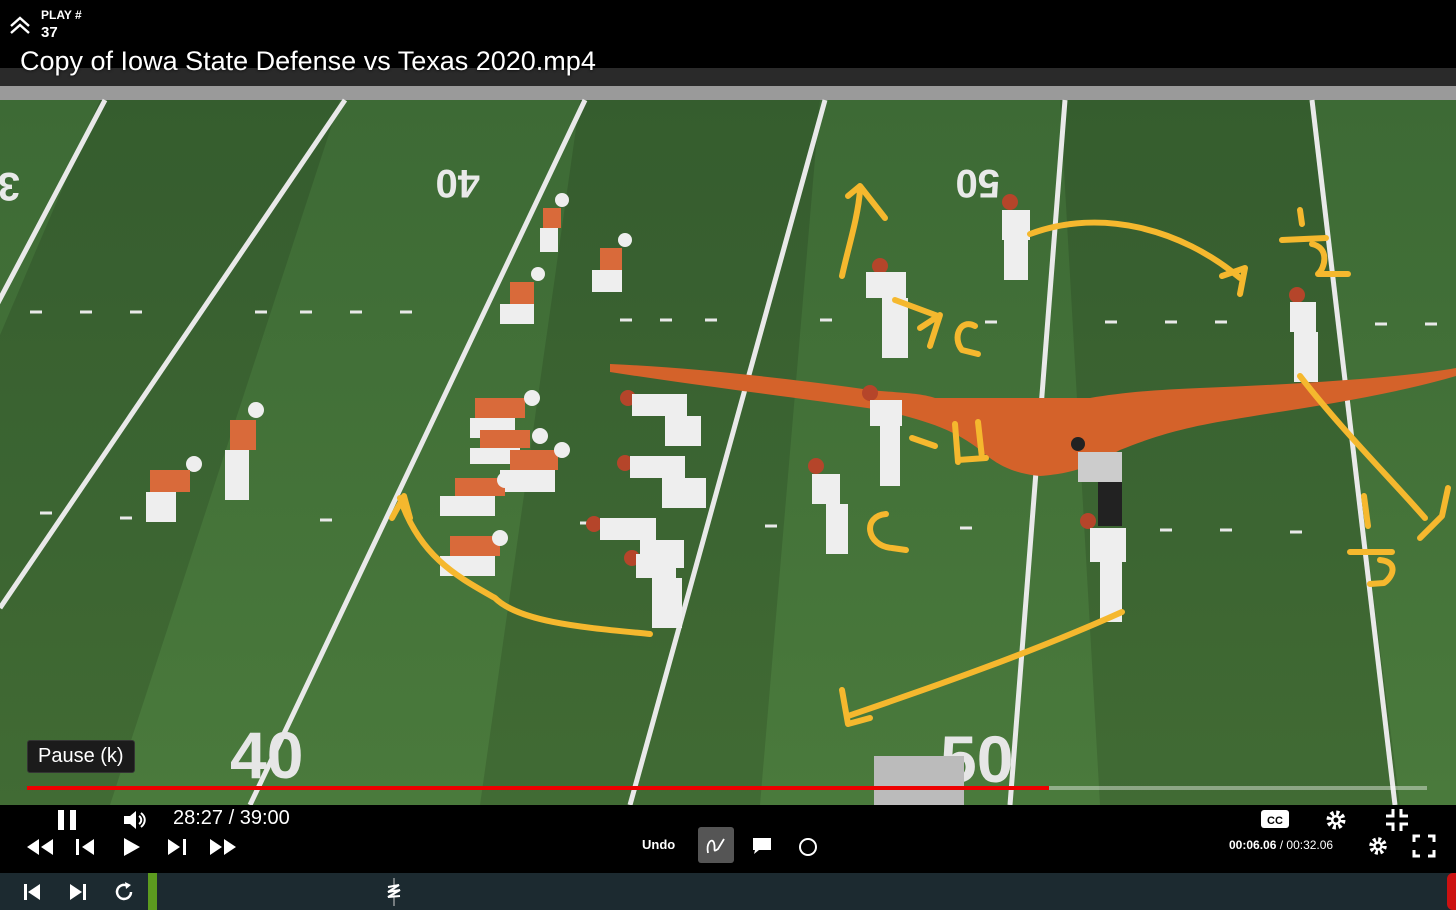 The image size is (1456, 910). What do you see at coordinates (919, 780) in the screenshot?
I see `camera-equipment` at bounding box center [919, 780].